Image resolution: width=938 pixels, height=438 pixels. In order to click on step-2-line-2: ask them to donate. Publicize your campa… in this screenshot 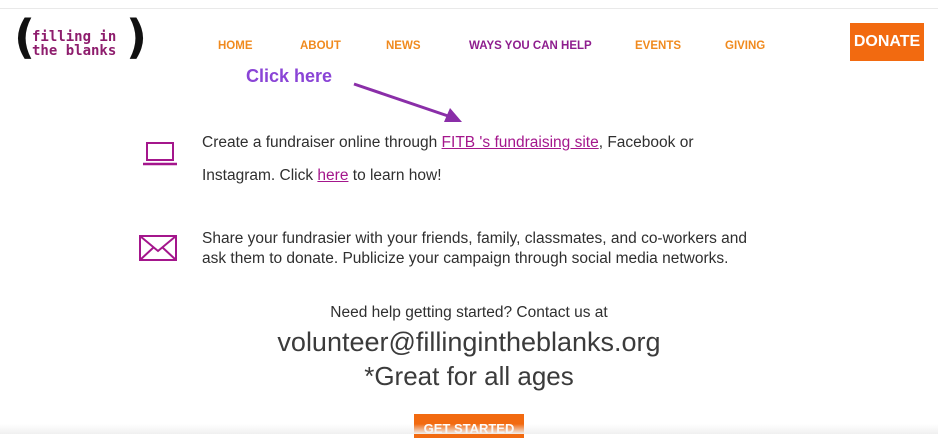, I will do `click(465, 258)`.